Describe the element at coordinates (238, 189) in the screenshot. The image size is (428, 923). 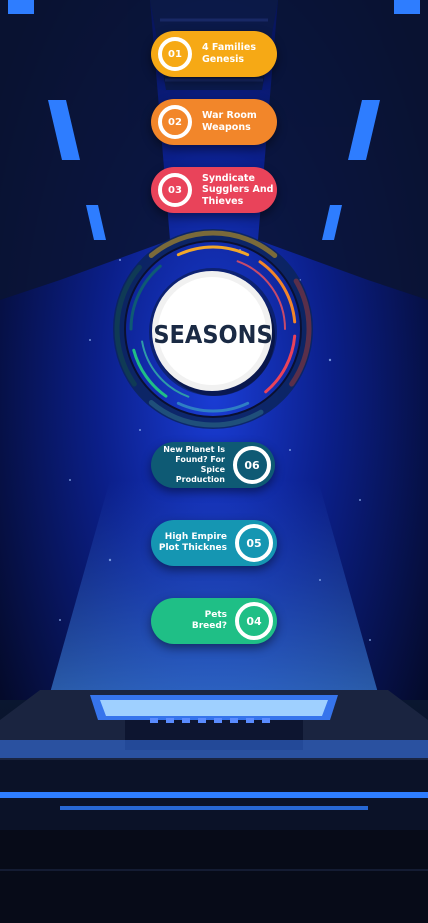
I see `item-03-label: Syndicate Sugglers And Thieves` at that location.